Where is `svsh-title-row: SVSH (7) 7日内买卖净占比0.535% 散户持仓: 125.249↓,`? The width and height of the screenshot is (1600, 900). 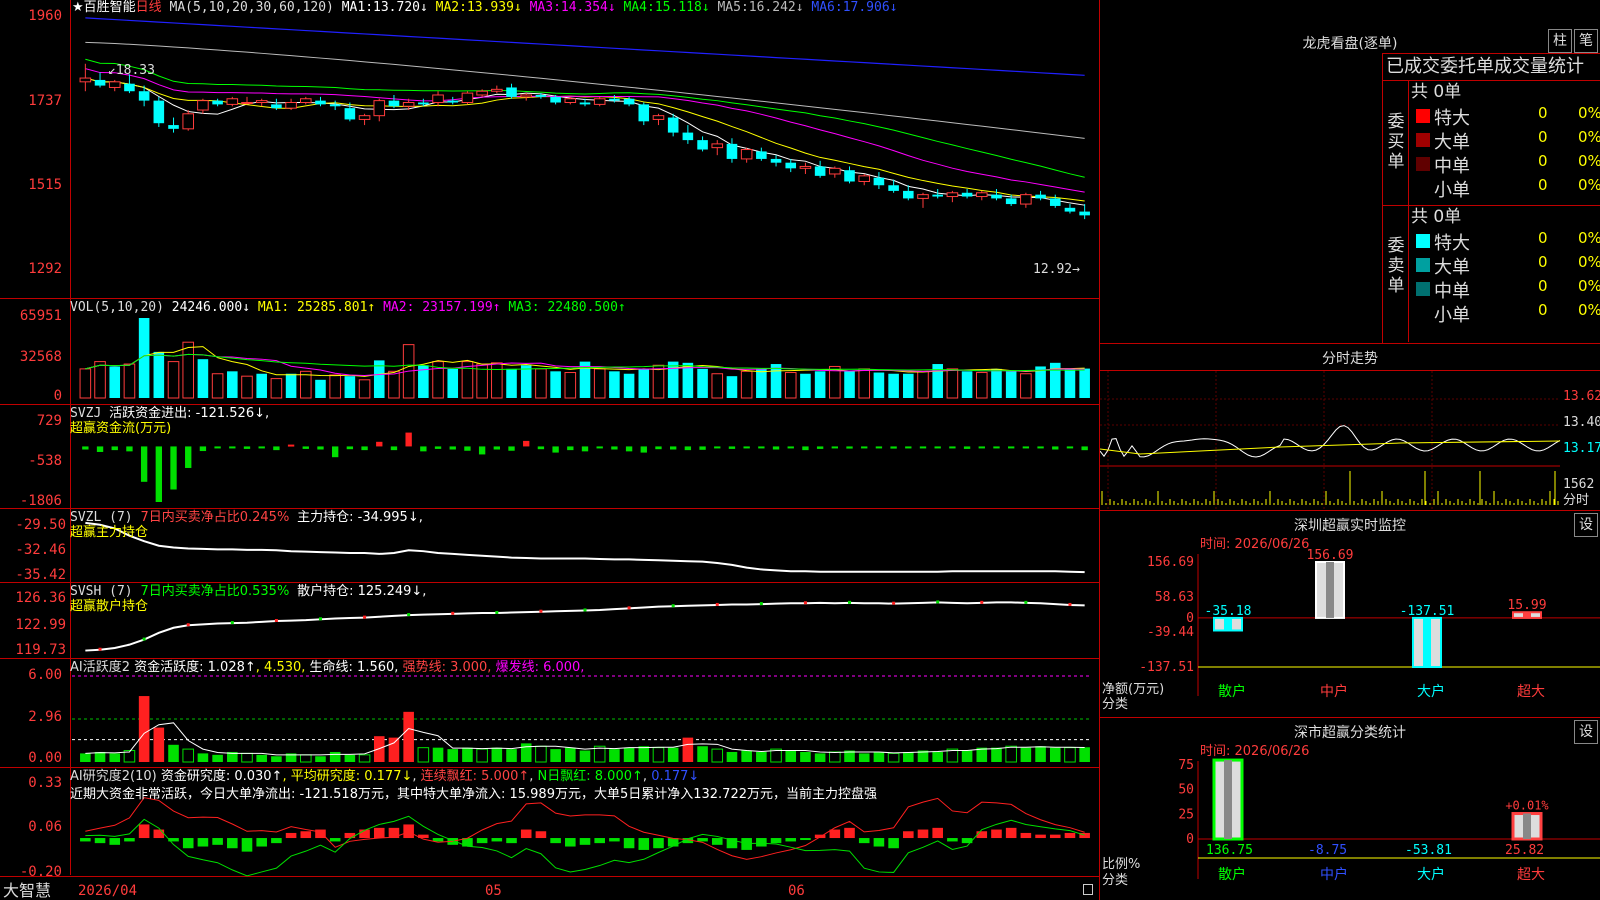
svsh-title-row: SVSH (7) 7日内买卖净占比0.535% 散户持仓: 125.249↓, is located at coordinates (248, 592).